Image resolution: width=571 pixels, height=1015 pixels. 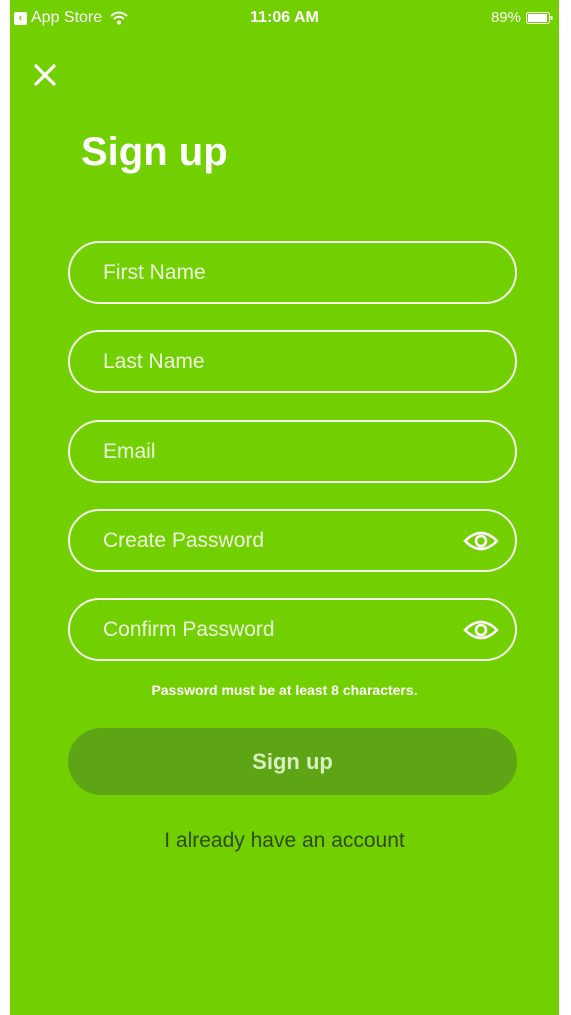 I want to click on confirm-password-input, so click(x=265, y=629).